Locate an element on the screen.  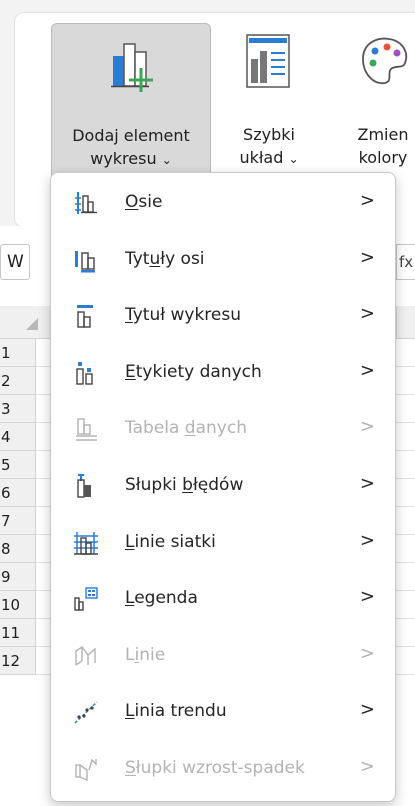
quick-layout-icon is located at coordinates (269, 61).